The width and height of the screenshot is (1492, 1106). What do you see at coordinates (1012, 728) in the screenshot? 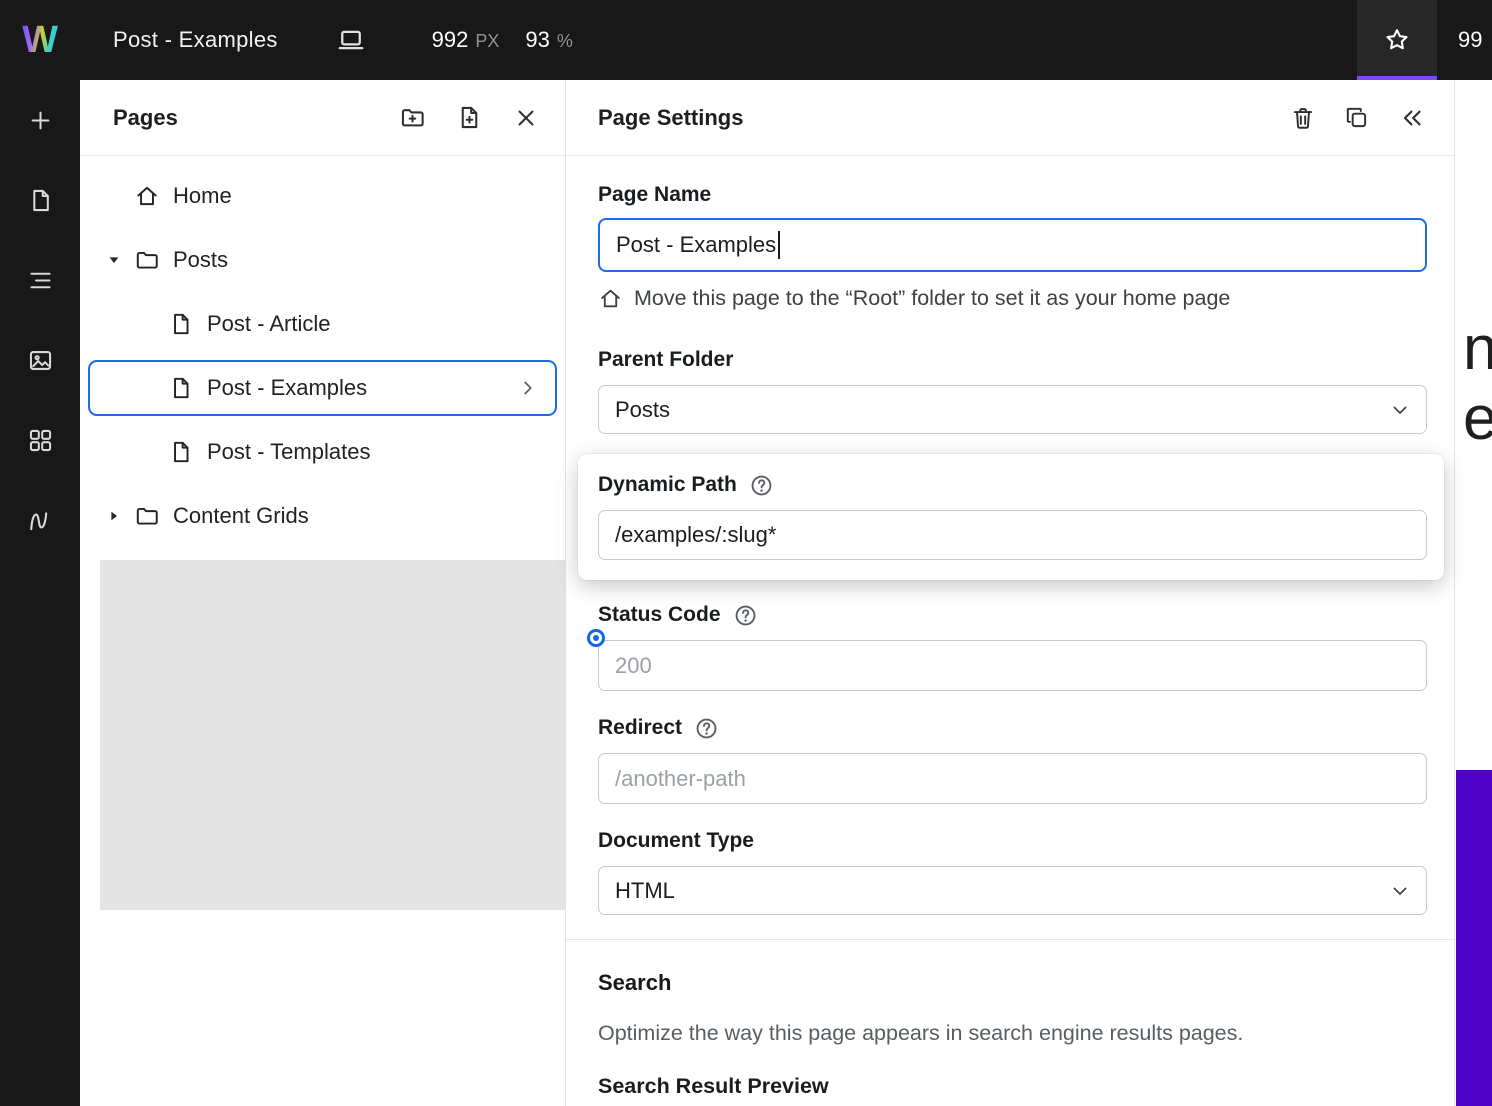
I see `redirect-label-row: Redirect` at bounding box center [1012, 728].